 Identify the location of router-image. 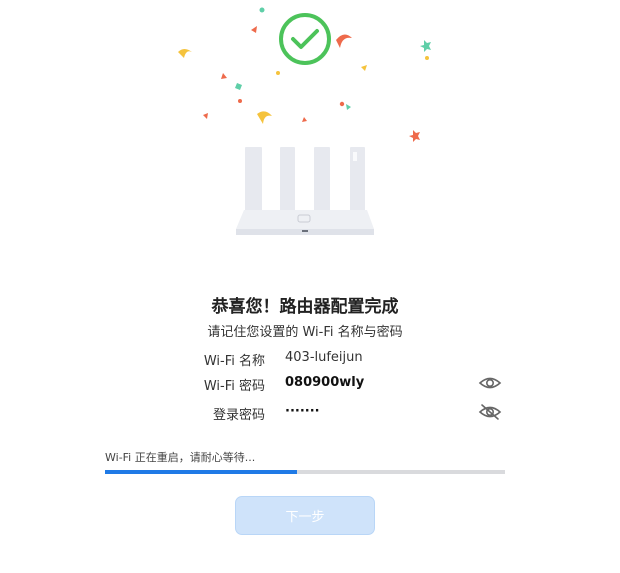
(305, 191).